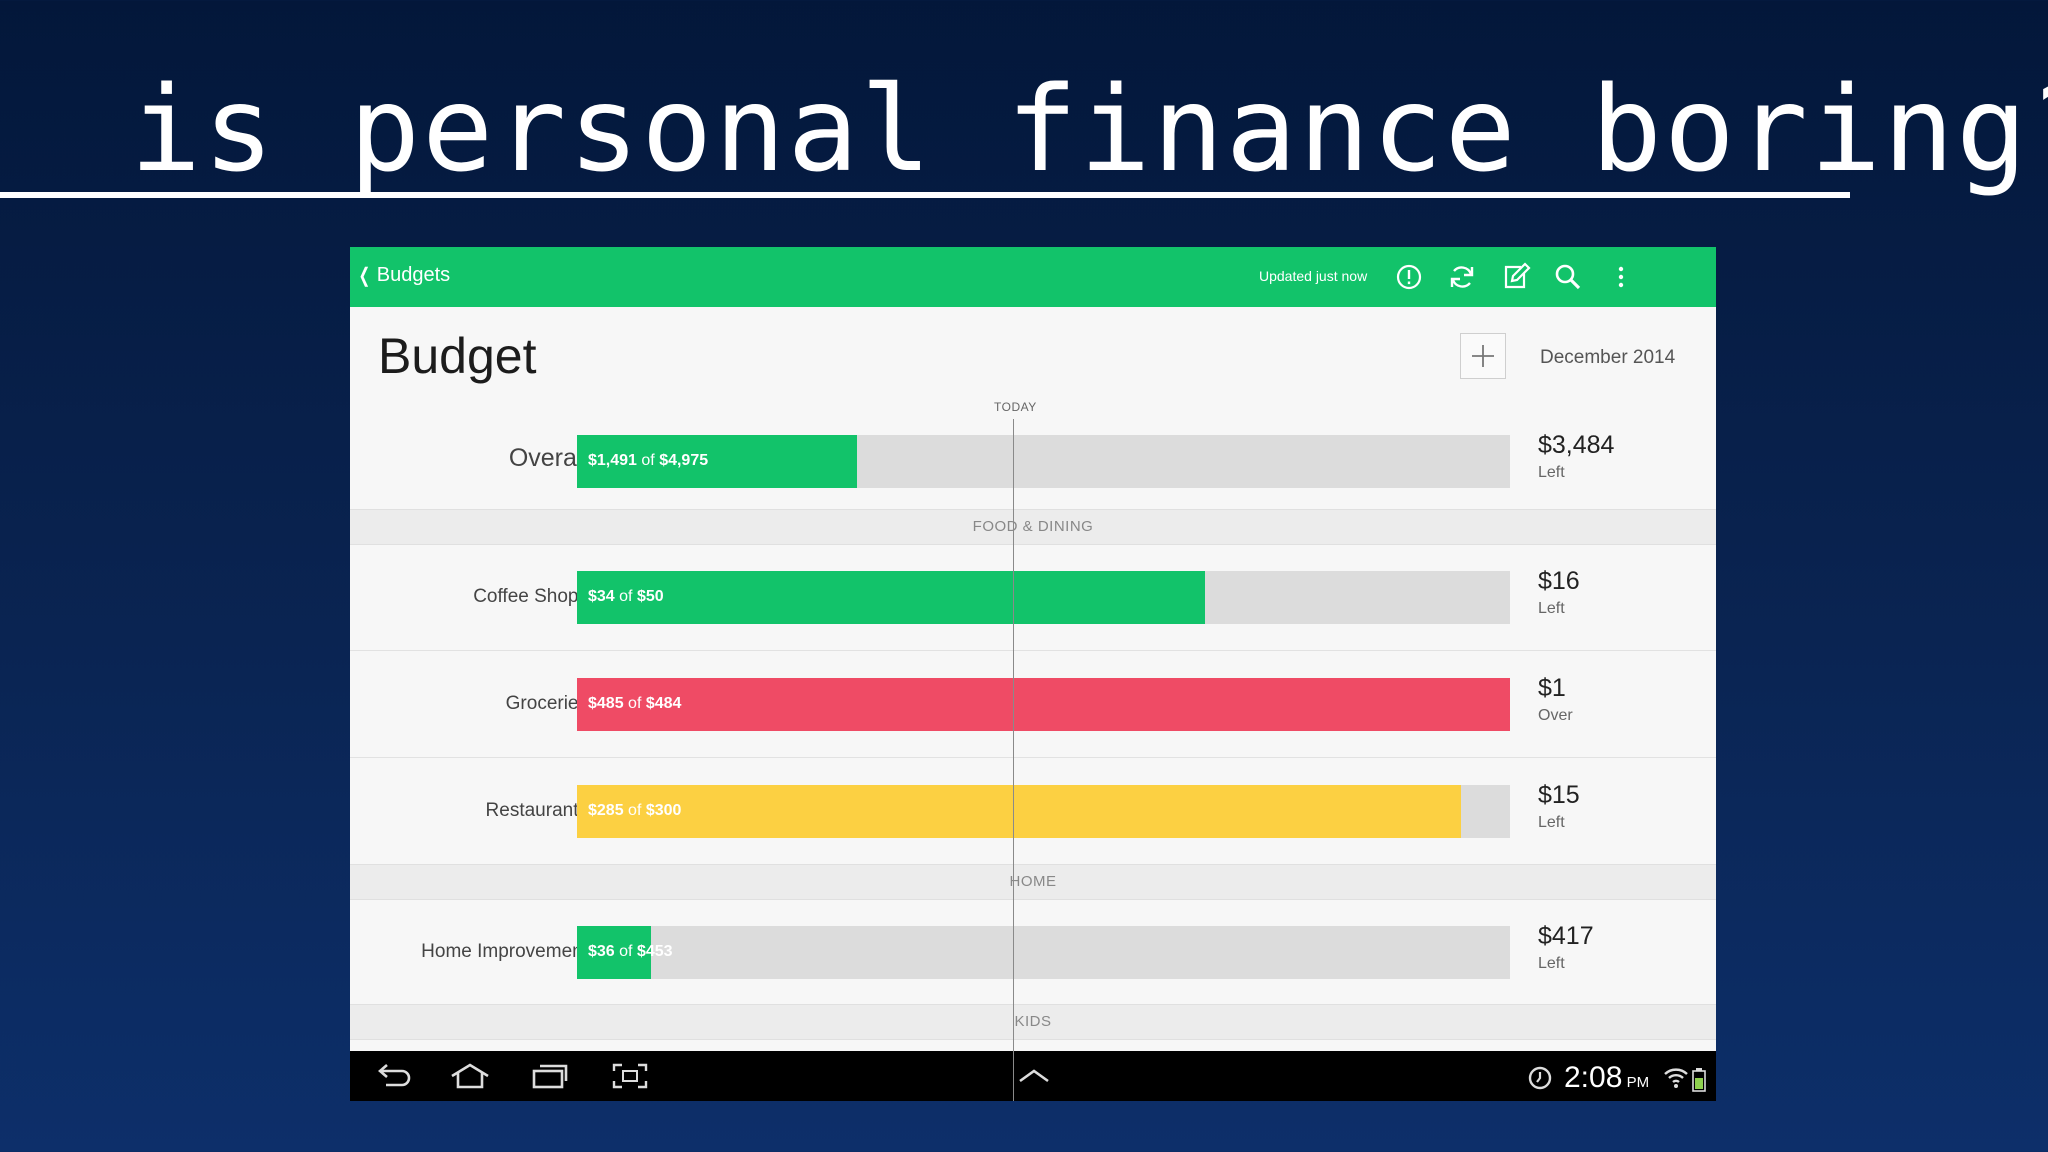  I want to click on title-underline, so click(925, 195).